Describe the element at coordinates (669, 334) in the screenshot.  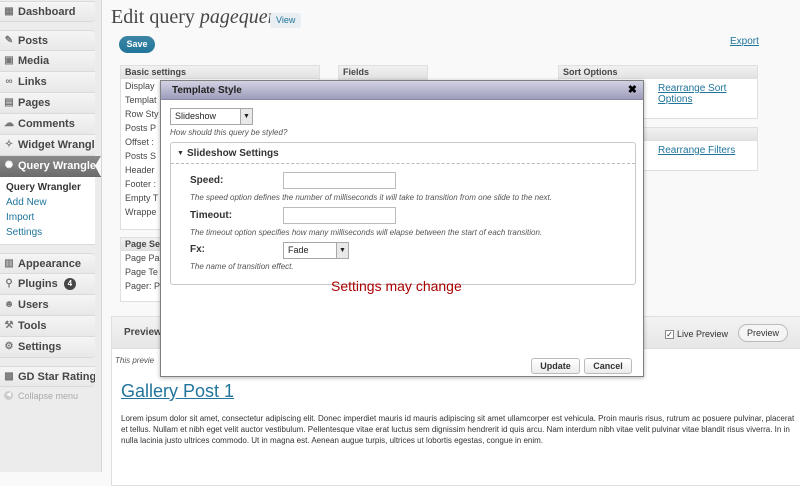
I see `live-preview-checkbox: ✓` at that location.